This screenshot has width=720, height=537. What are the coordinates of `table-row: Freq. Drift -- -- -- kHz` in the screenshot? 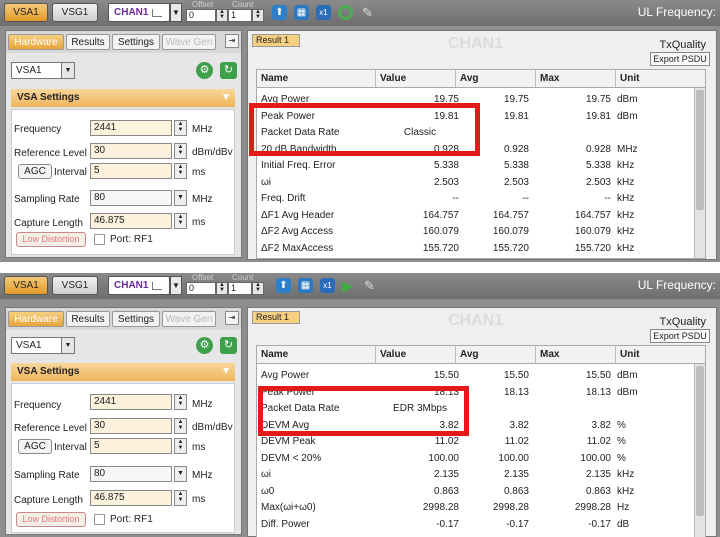 It's located at (475, 199).